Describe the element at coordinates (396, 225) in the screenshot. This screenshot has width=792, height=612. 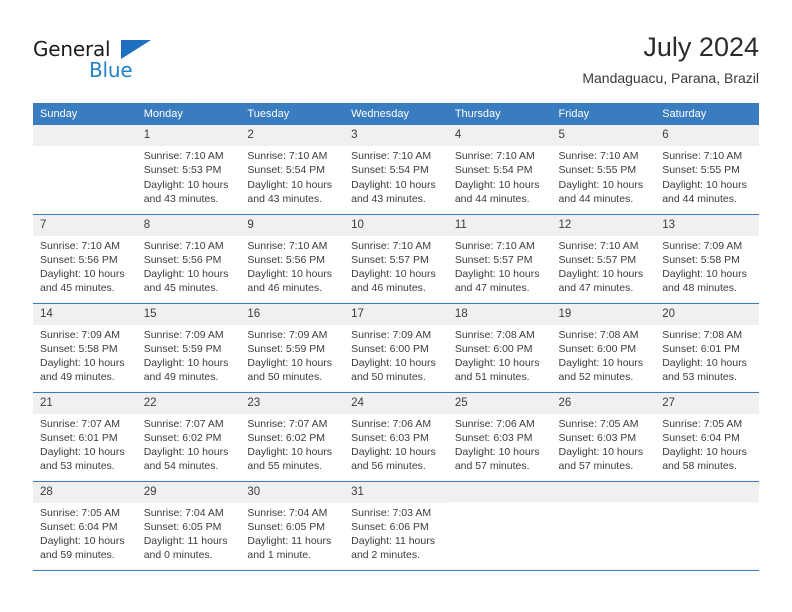
I see `day-number: 10` at that location.